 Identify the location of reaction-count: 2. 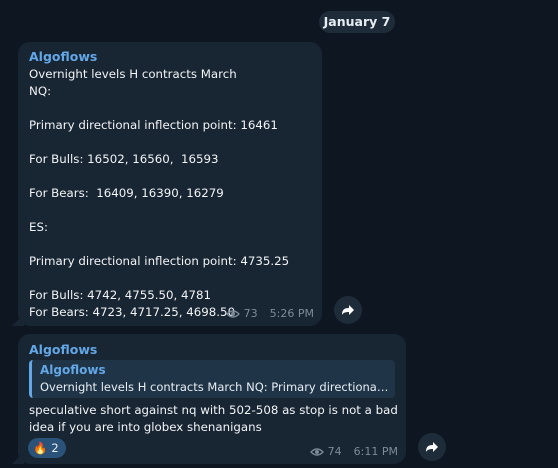
(55, 448).